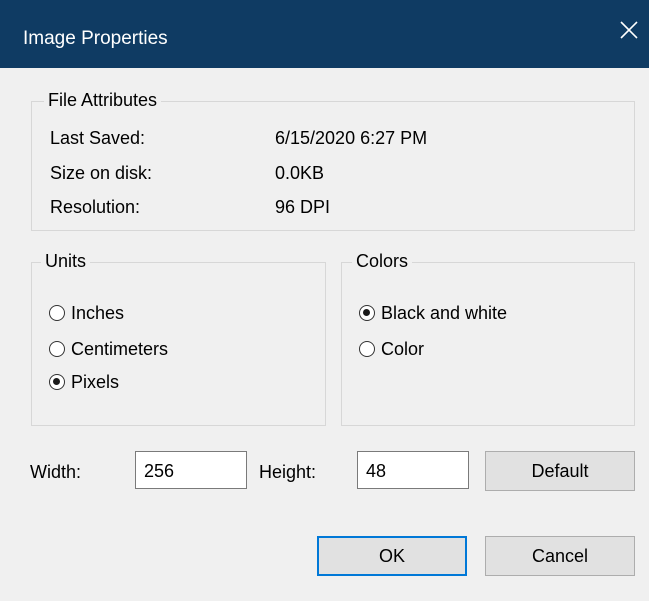 The image size is (649, 601). I want to click on close-button, so click(629, 30).